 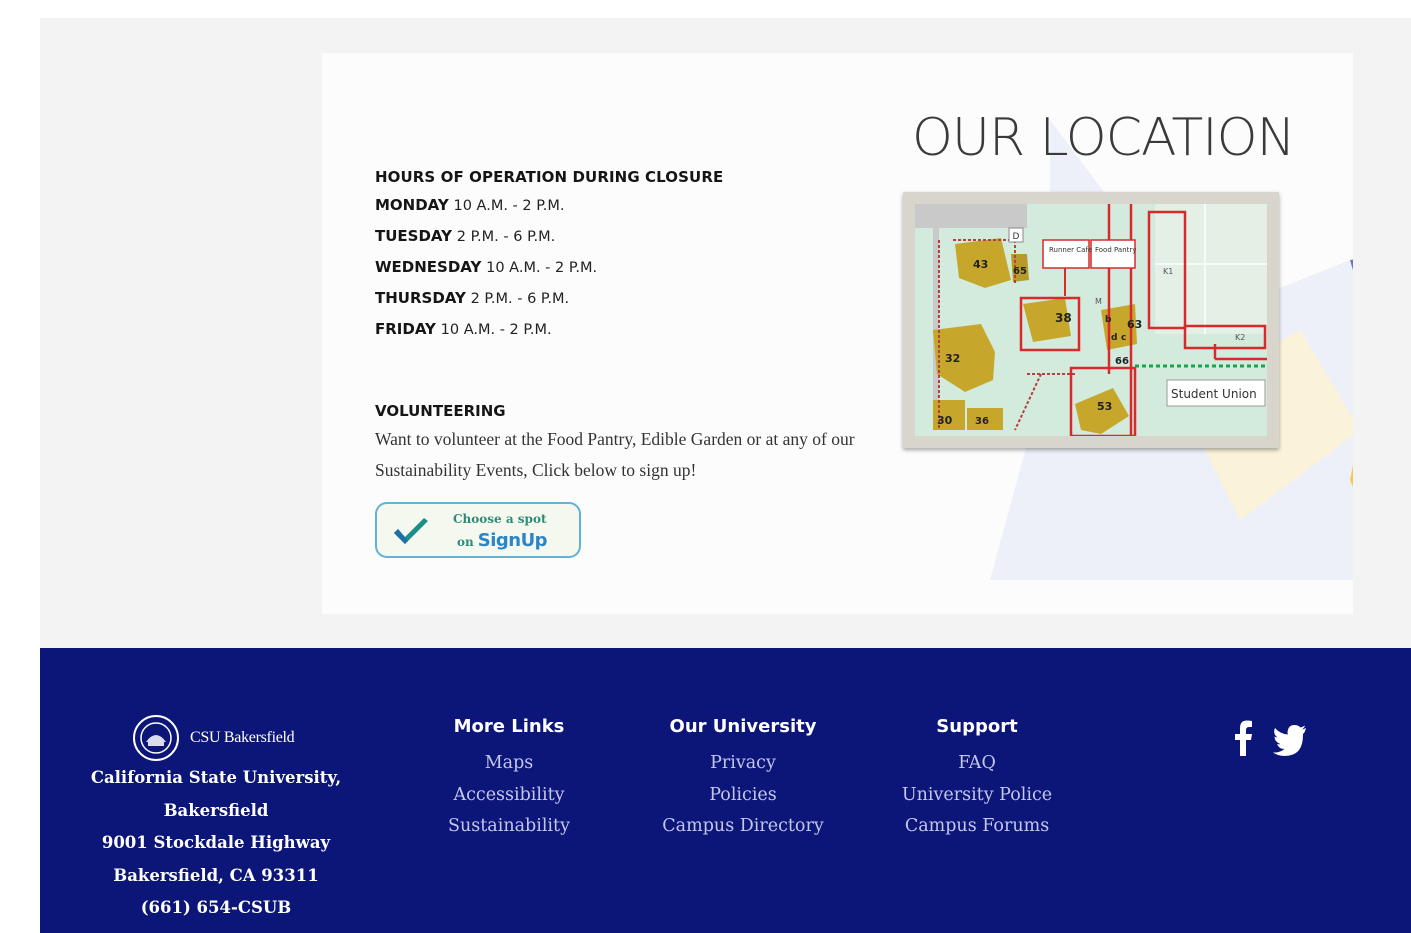 What do you see at coordinates (635, 205) in the screenshot?
I see `hours-row-monday: MONDAY 10 A.M. - 2 P.M.` at bounding box center [635, 205].